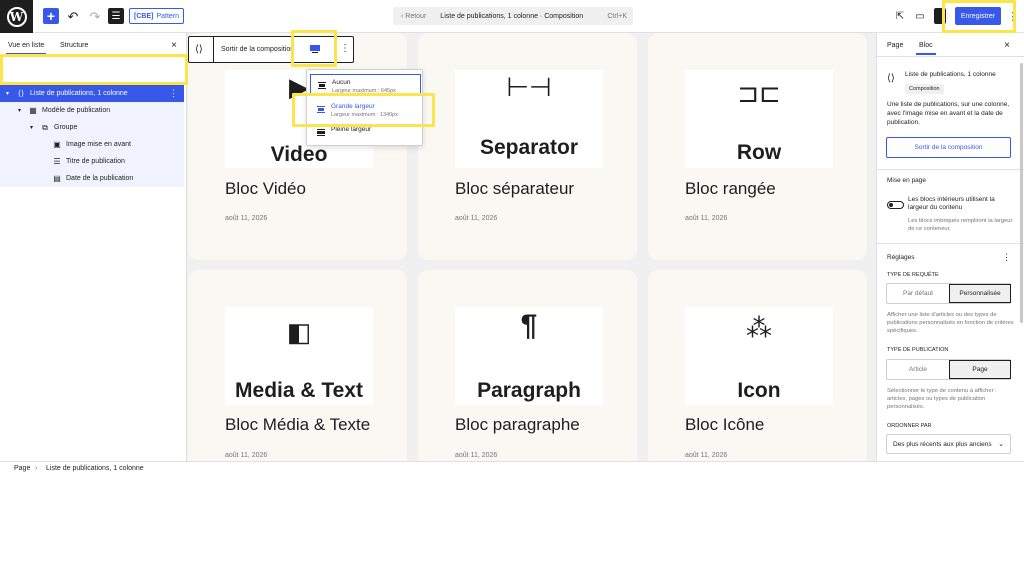 This screenshot has width=1024, height=576. What do you see at coordinates (413, 16) in the screenshot?
I see `back-button: ‹ Retour` at bounding box center [413, 16].